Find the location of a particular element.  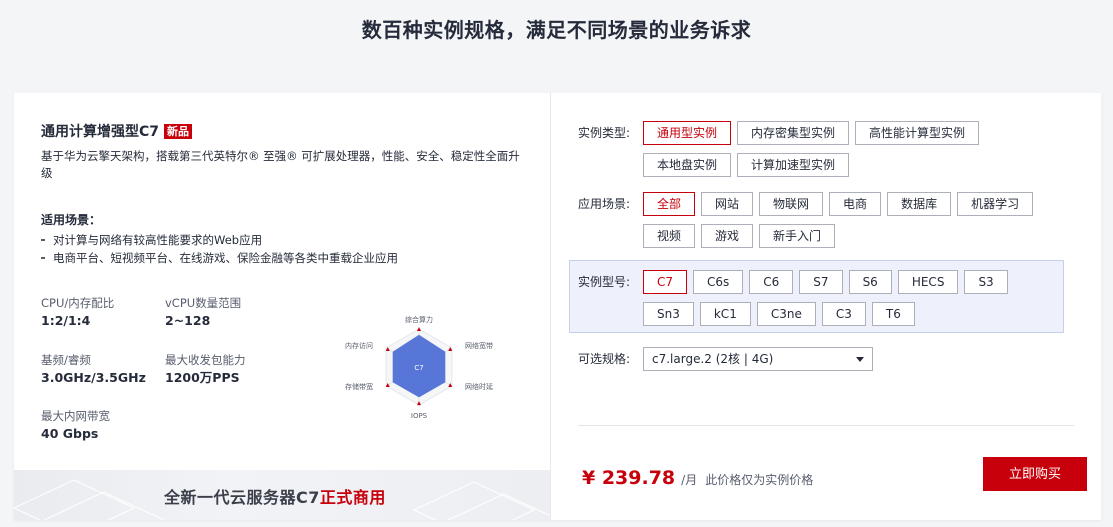

price-note: 此价格仅为实例价格 is located at coordinates (759, 480).